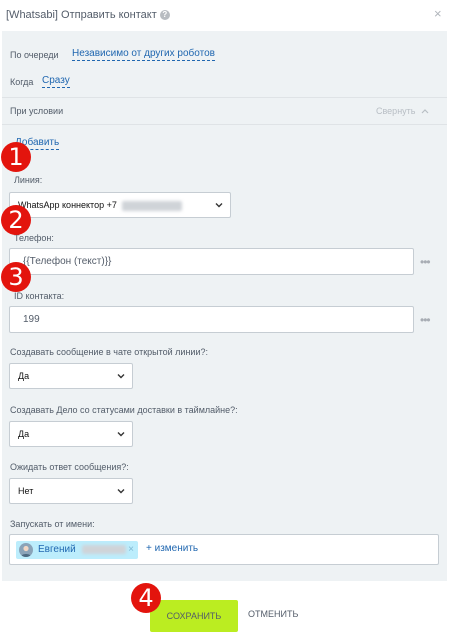 Image resolution: width=451 pixels, height=641 pixels. What do you see at coordinates (57, 549) in the screenshot?
I see `user-name: Евгений` at bounding box center [57, 549].